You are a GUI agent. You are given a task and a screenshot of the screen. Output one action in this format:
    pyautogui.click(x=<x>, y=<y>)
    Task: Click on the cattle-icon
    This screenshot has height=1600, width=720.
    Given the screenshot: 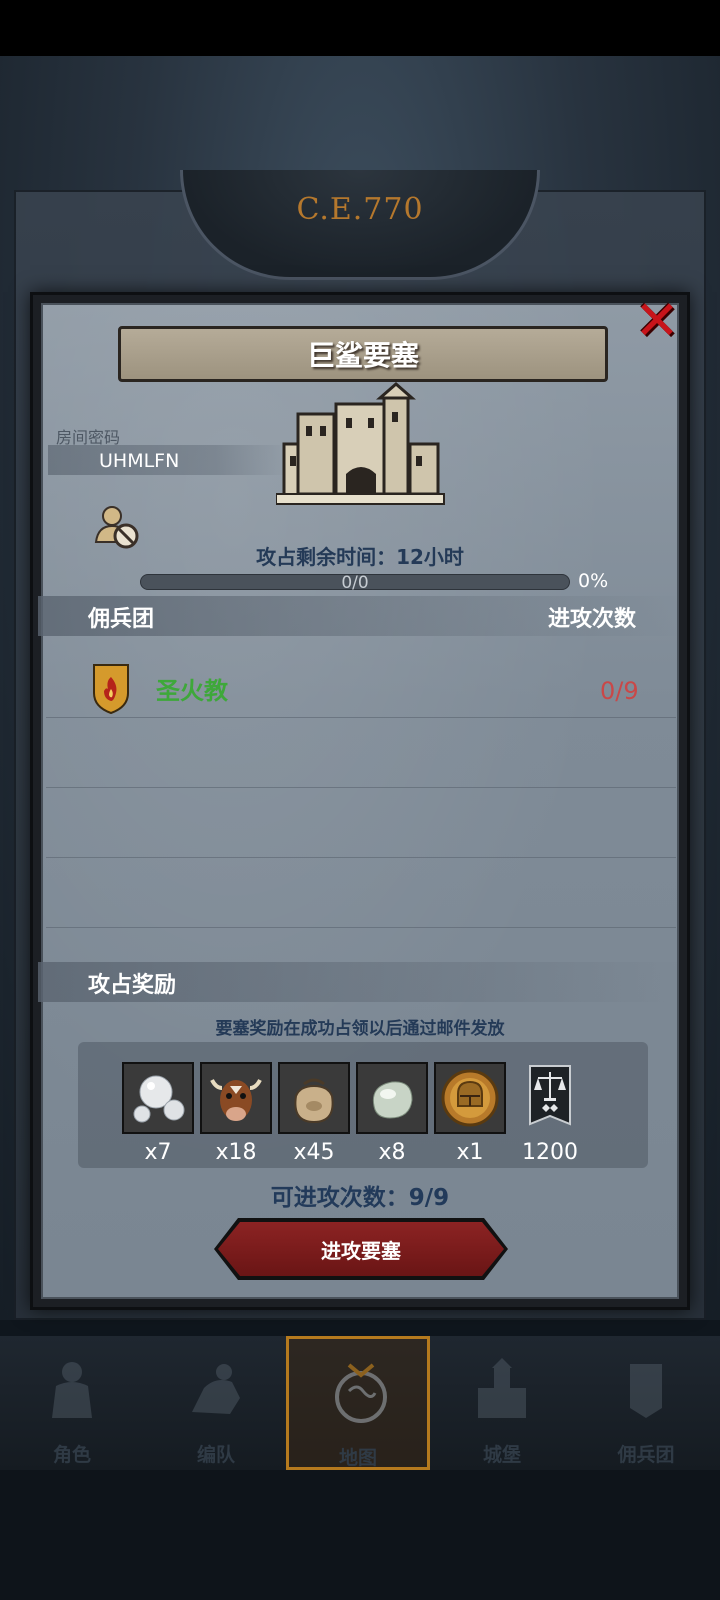 What is the action you would take?
    pyautogui.click(x=236, y=1100)
    